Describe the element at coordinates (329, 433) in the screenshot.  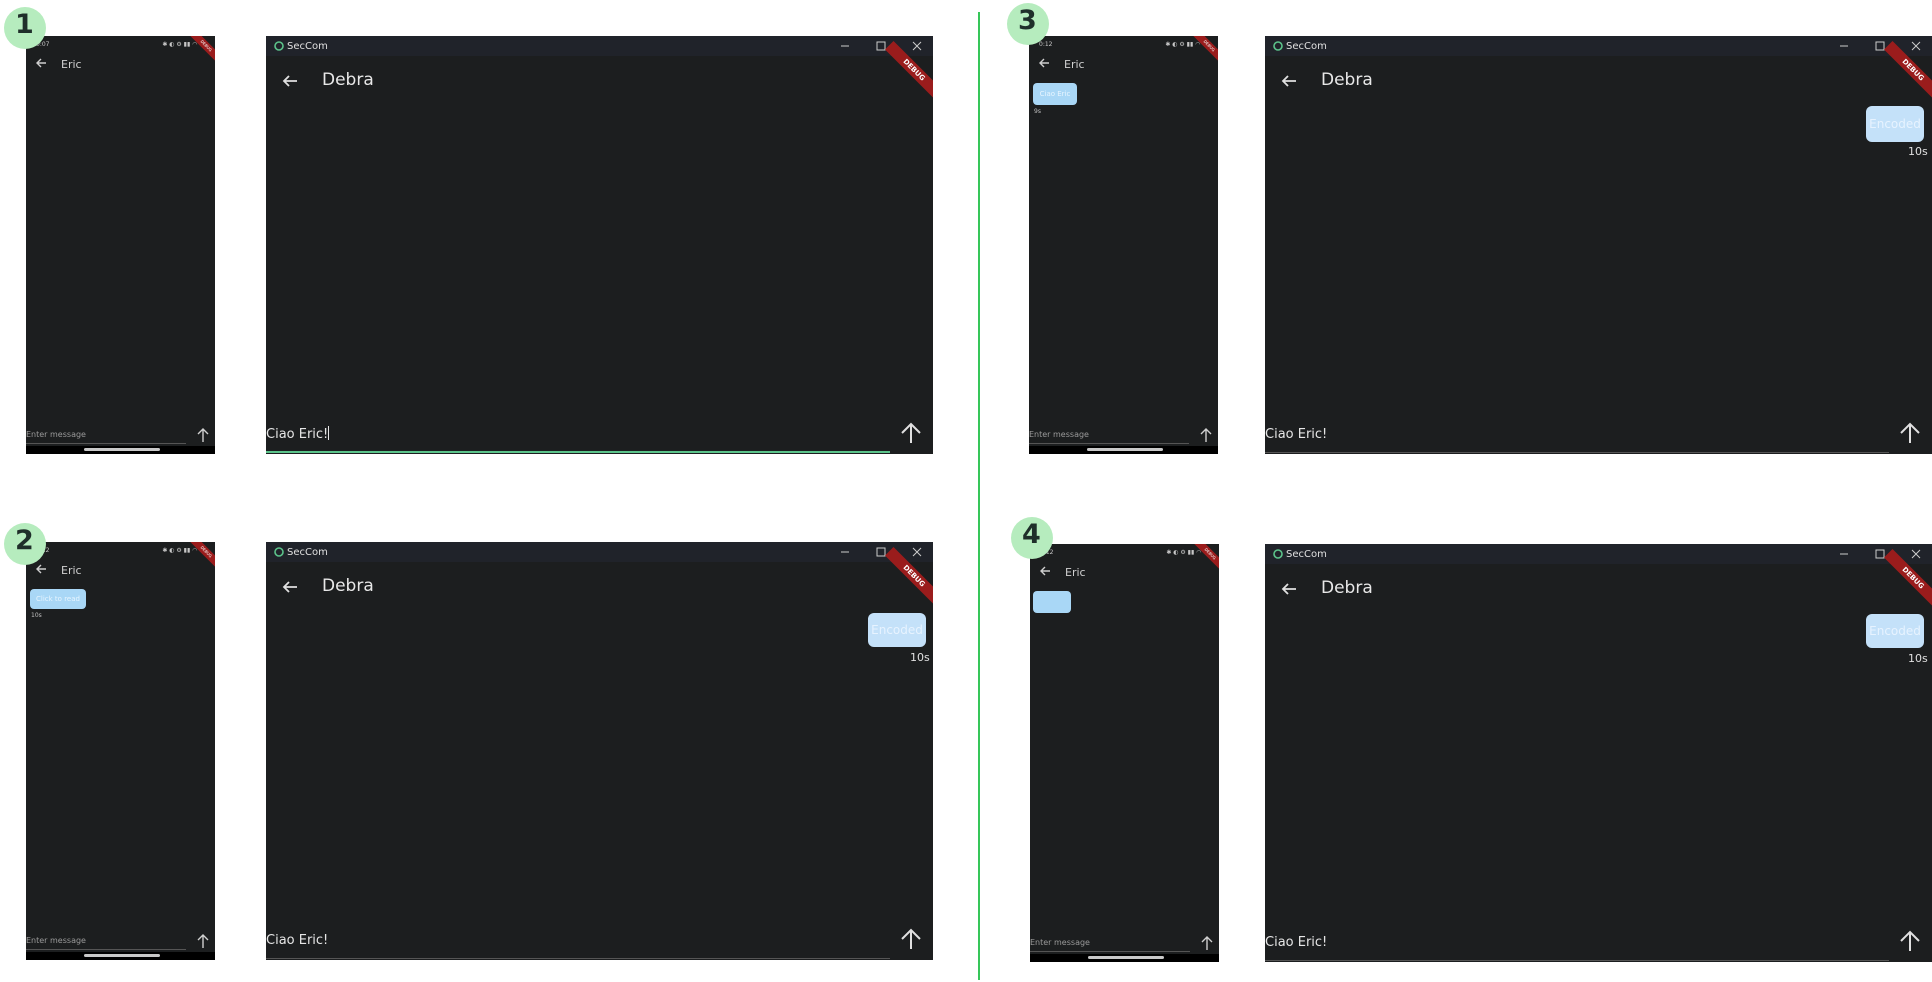
I see `text-caret` at that location.